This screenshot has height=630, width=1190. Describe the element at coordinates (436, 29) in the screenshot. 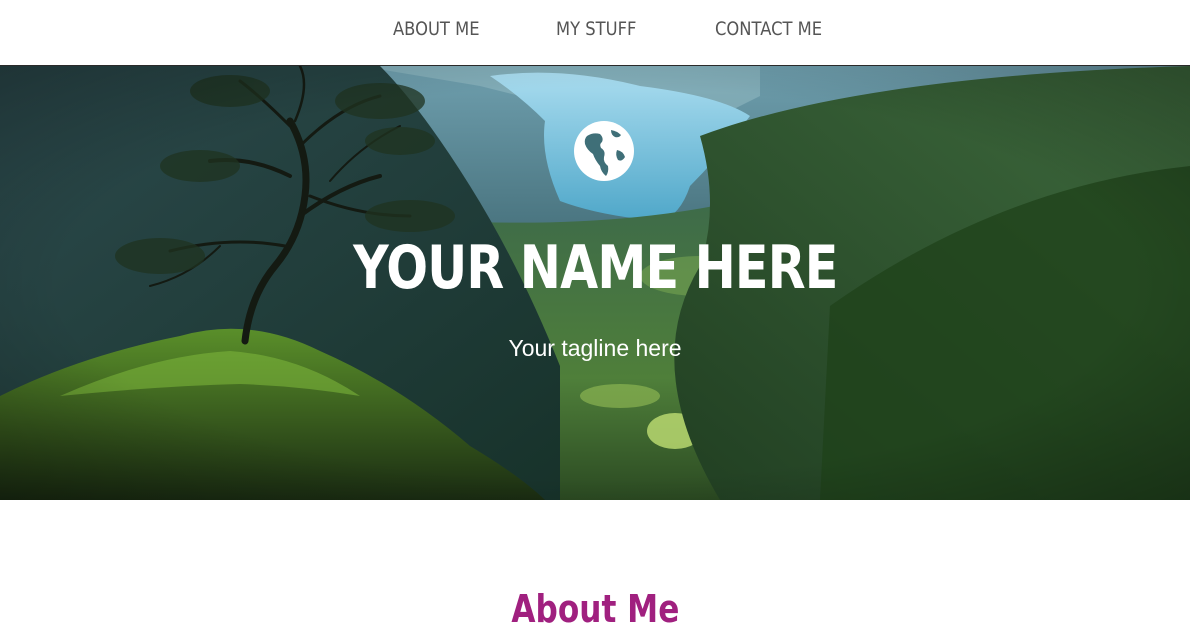

I see `nav-link-about-me: ABOUT ME` at that location.